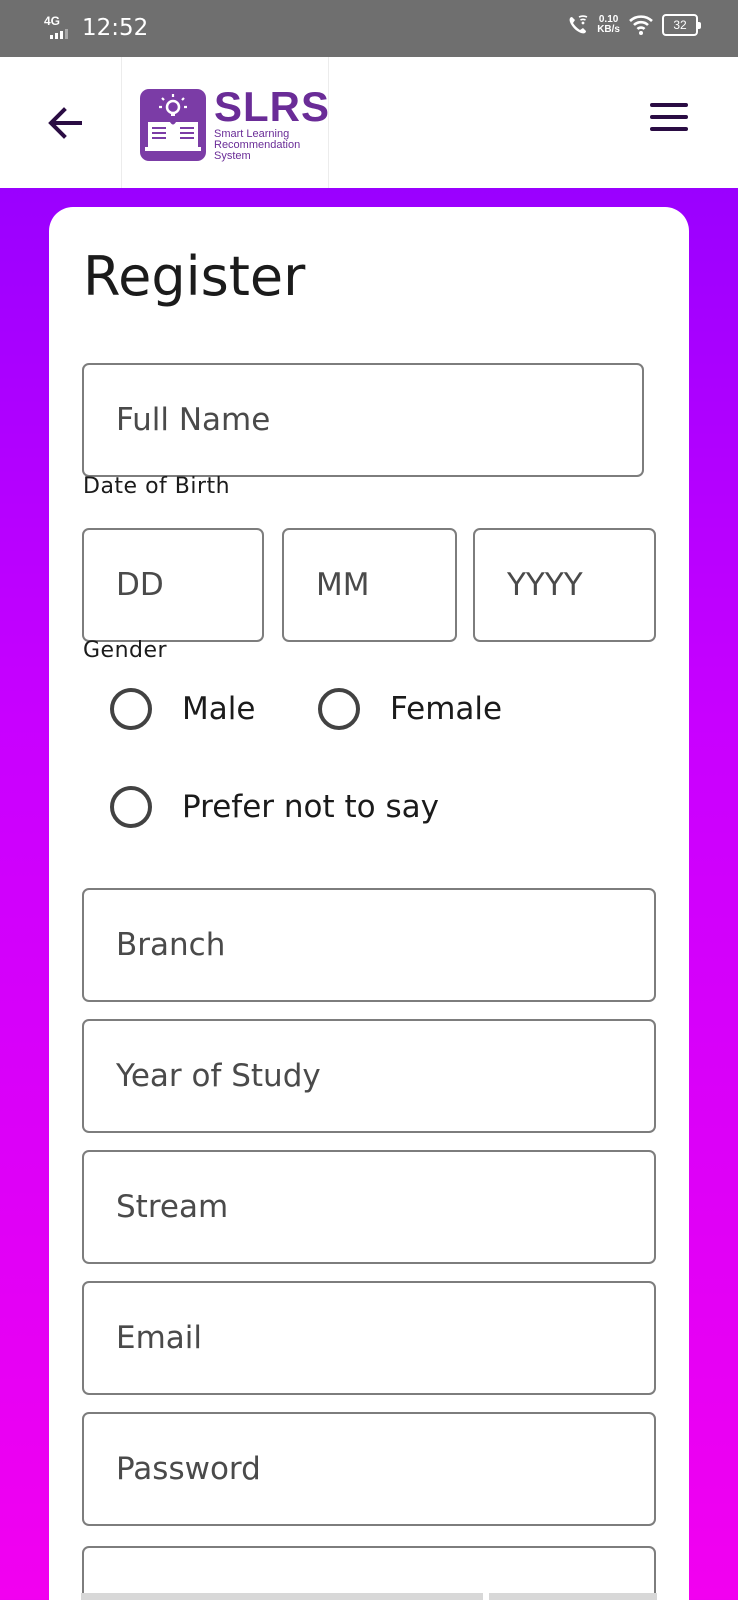 Image resolution: width=738 pixels, height=1600 pixels. What do you see at coordinates (125, 650) in the screenshot?
I see `gender-label: Gender` at bounding box center [125, 650].